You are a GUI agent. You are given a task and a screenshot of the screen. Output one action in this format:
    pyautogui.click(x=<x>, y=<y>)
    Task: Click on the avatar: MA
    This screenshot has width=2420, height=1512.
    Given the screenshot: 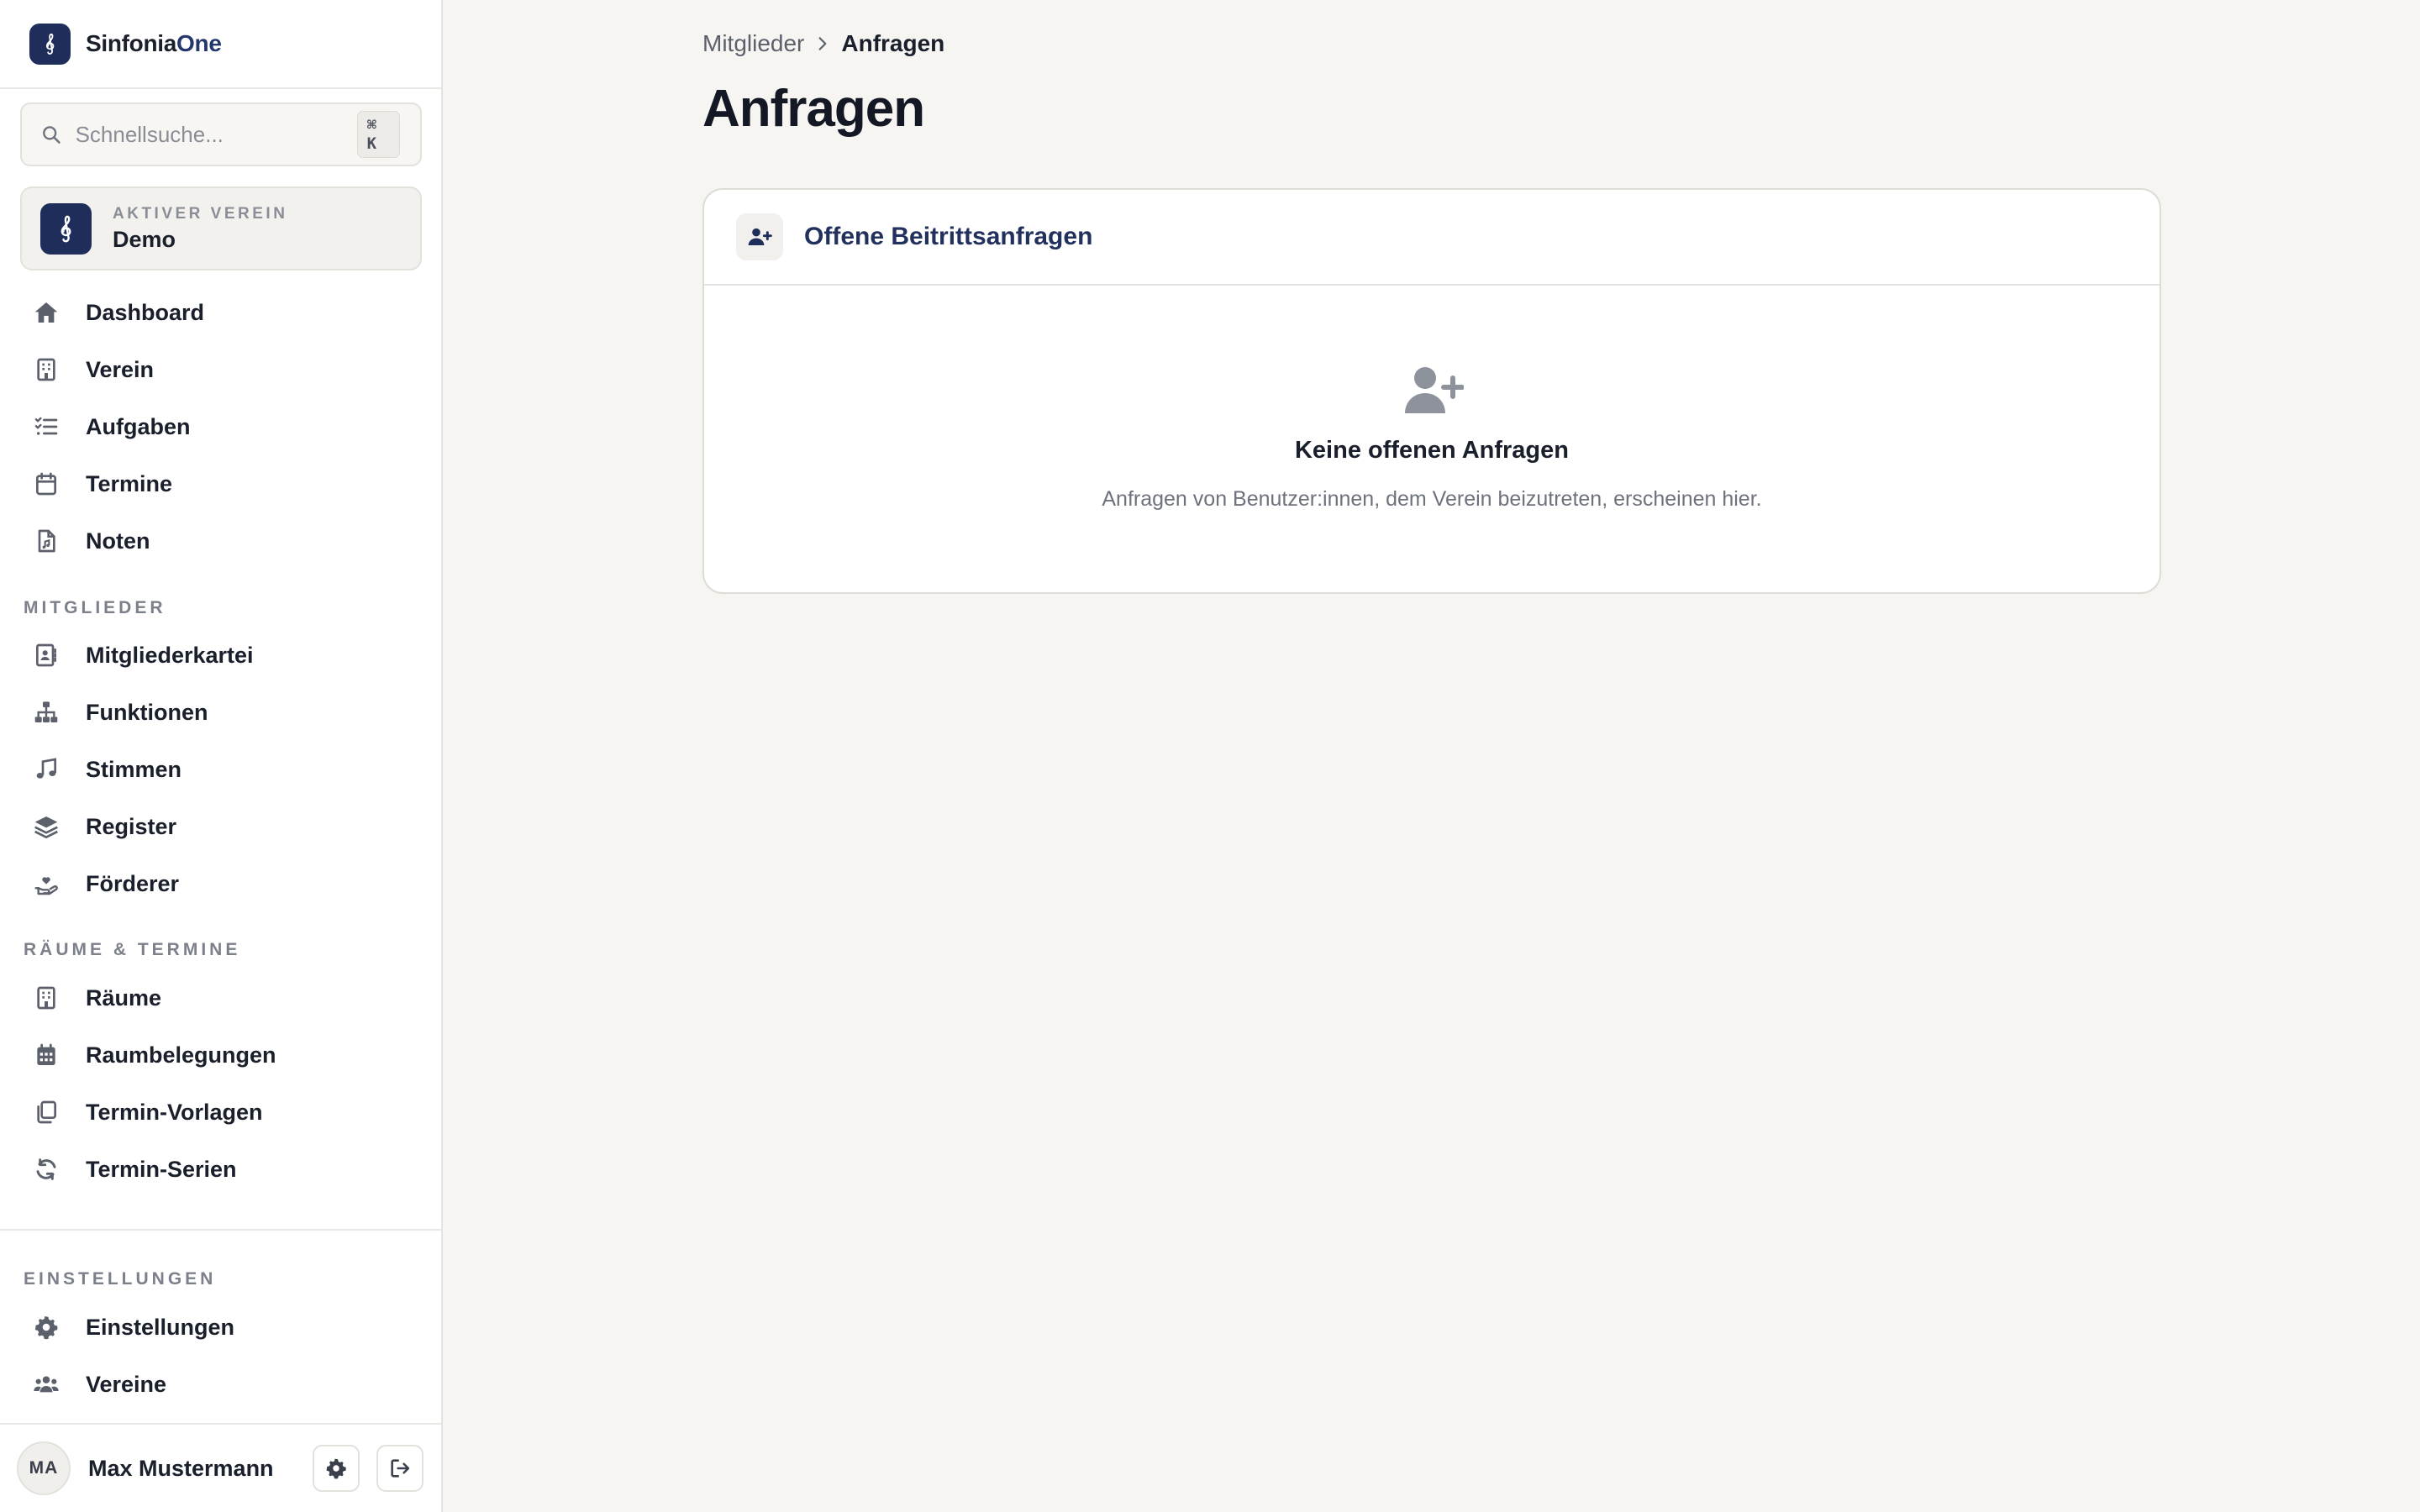 What is the action you would take?
    pyautogui.click(x=44, y=1468)
    